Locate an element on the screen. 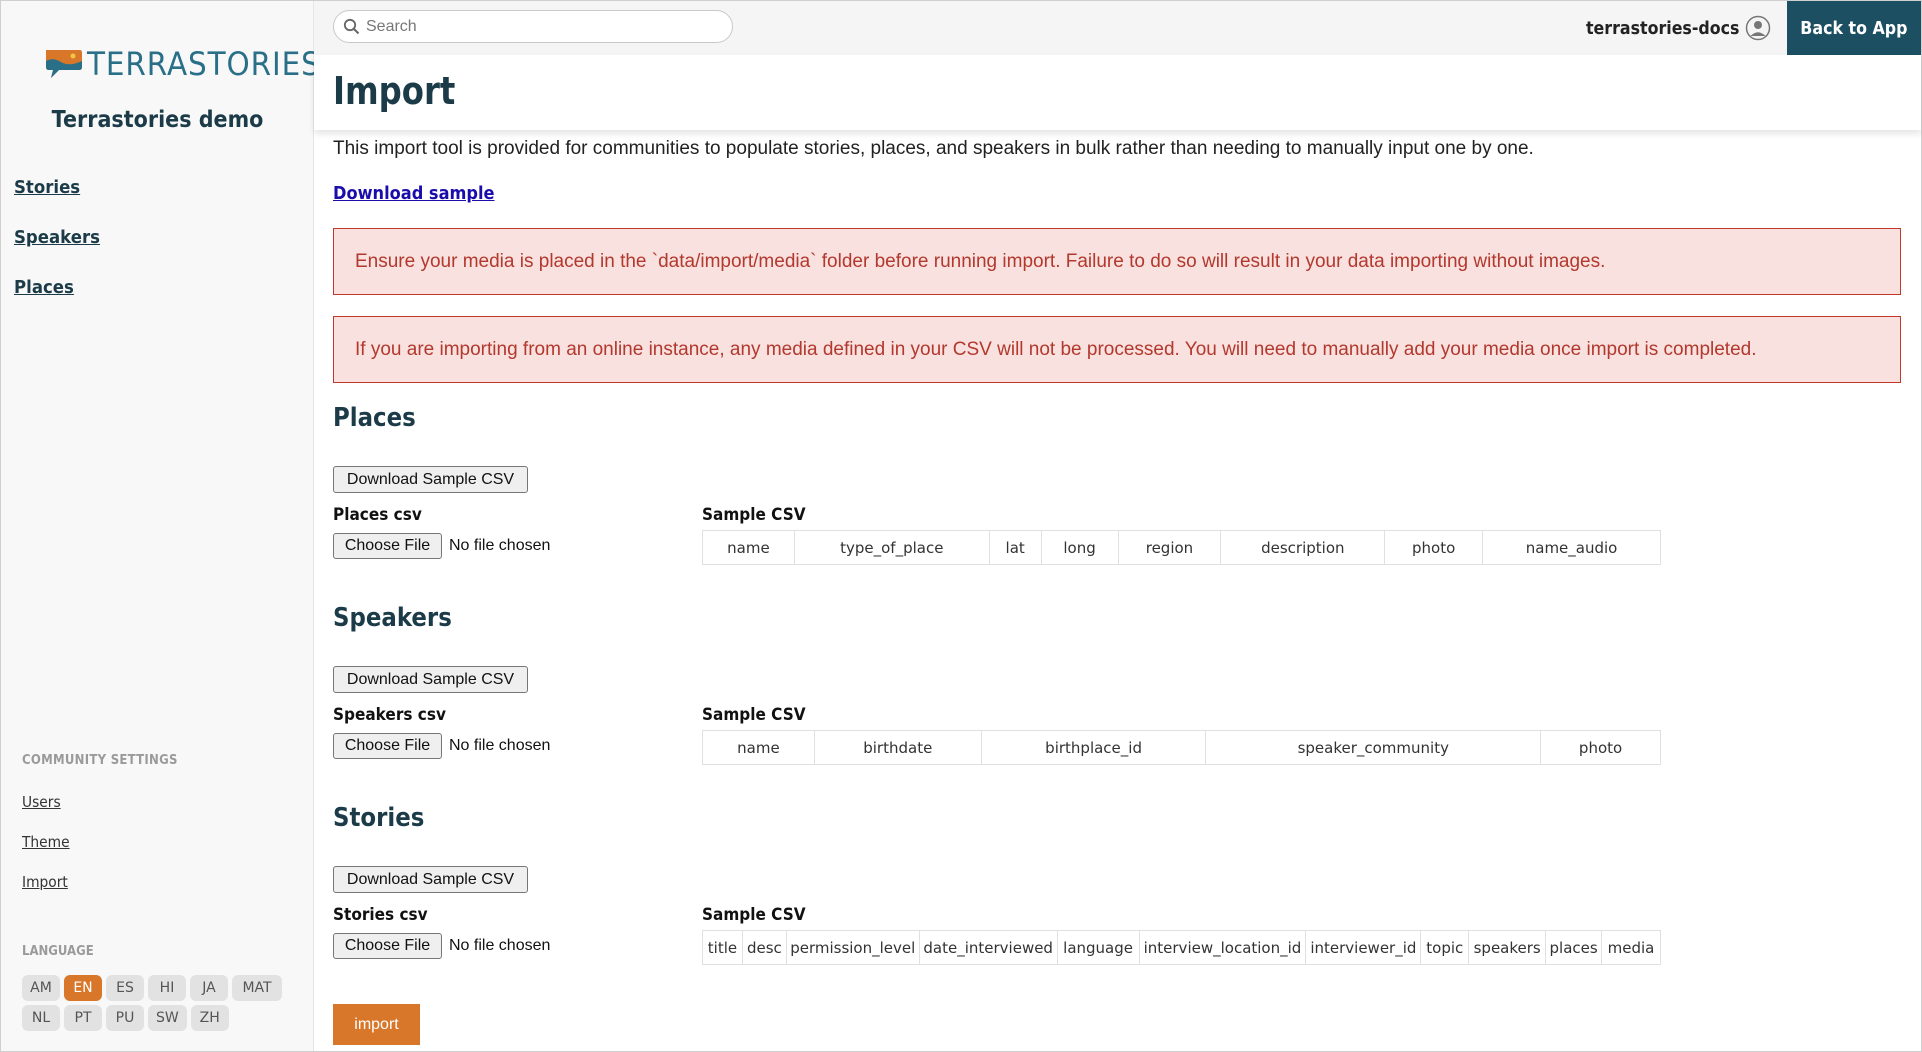  stories-sample-csv-label: Sample CSV is located at coordinates (754, 915).